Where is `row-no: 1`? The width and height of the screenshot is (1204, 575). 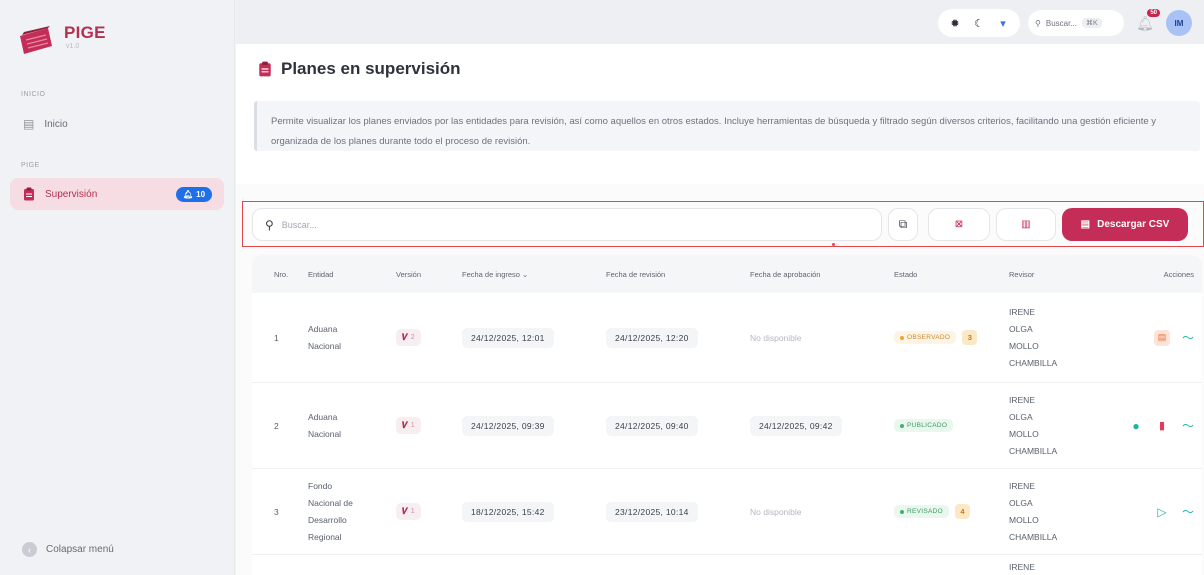
row-no: 1 is located at coordinates (276, 337).